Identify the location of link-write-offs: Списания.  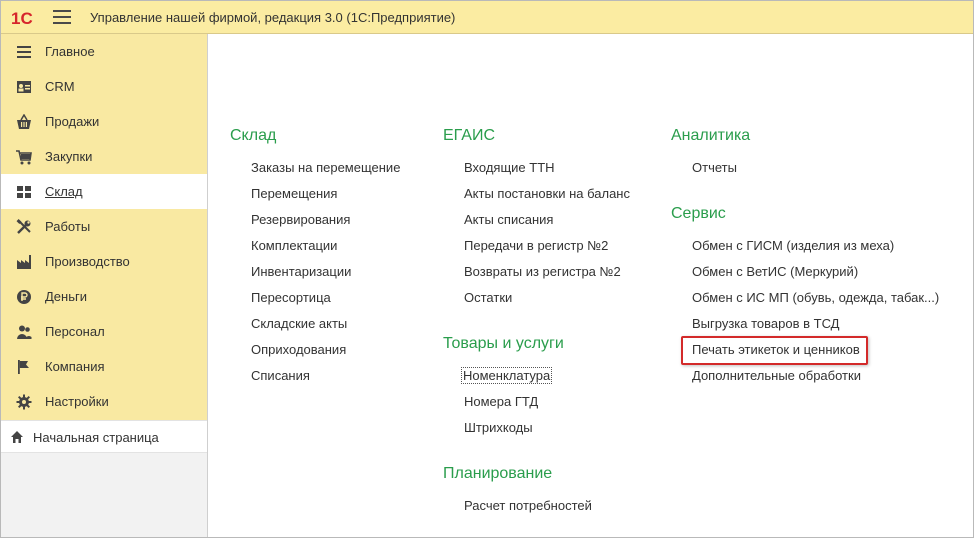
(280, 375).